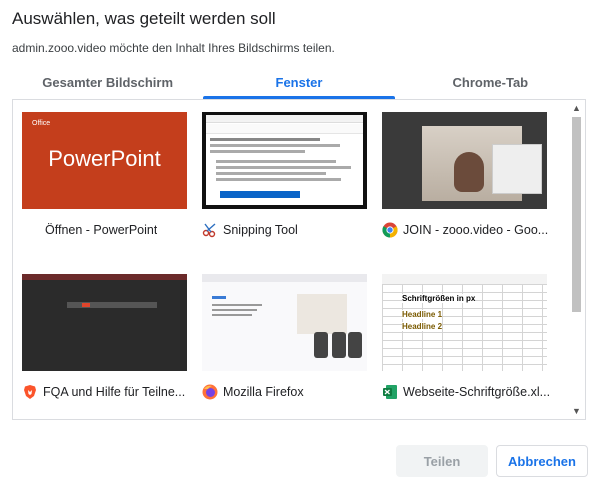 This screenshot has height=485, width=597. I want to click on window-title: Snipping Tool, so click(260, 230).